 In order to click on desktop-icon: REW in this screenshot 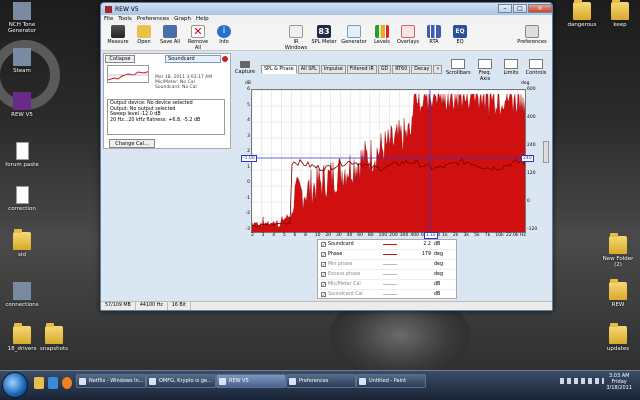, I will do `click(618, 293)`.